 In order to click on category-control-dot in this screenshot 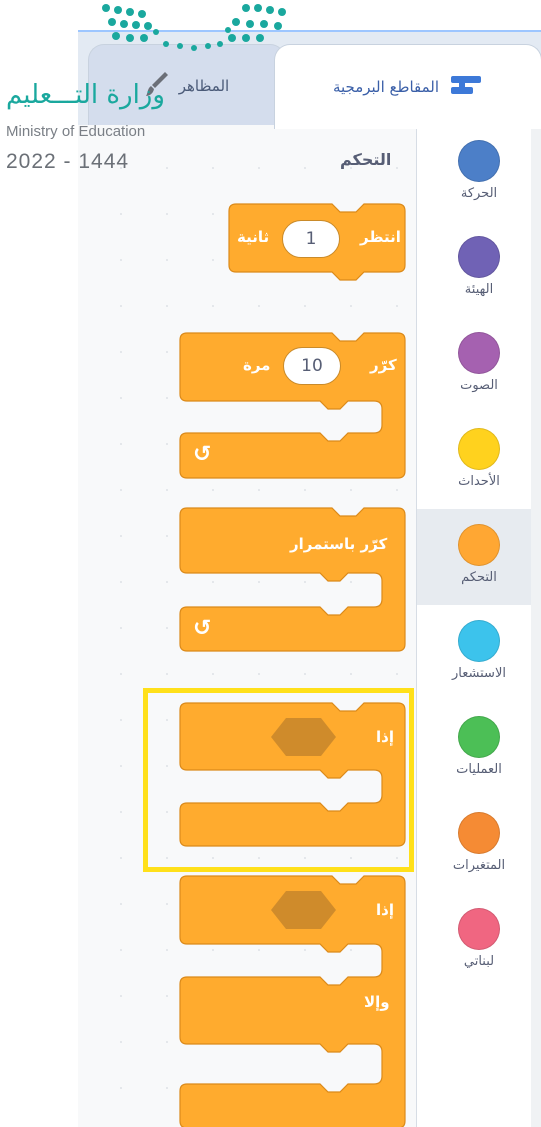, I will do `click(479, 545)`.